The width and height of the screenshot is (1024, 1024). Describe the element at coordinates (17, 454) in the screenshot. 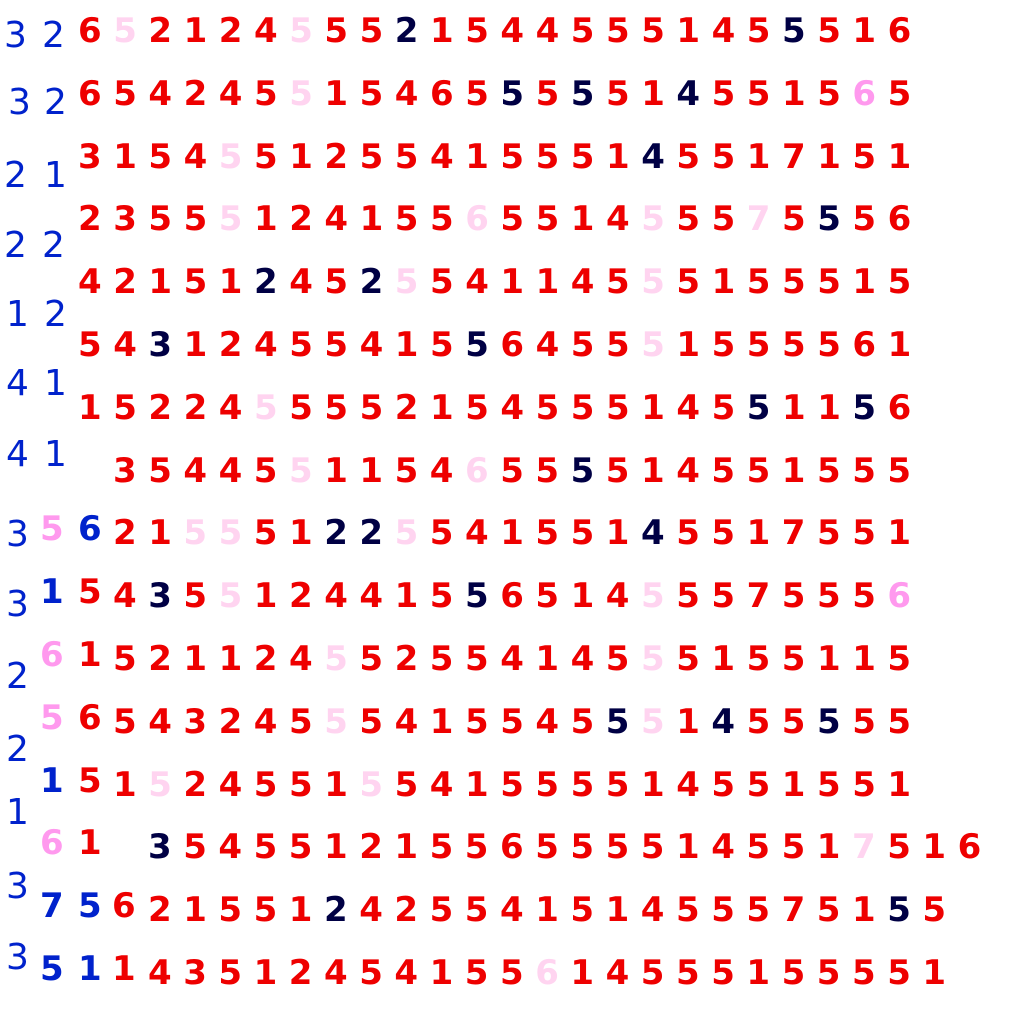

I see `side-label: 4` at that location.